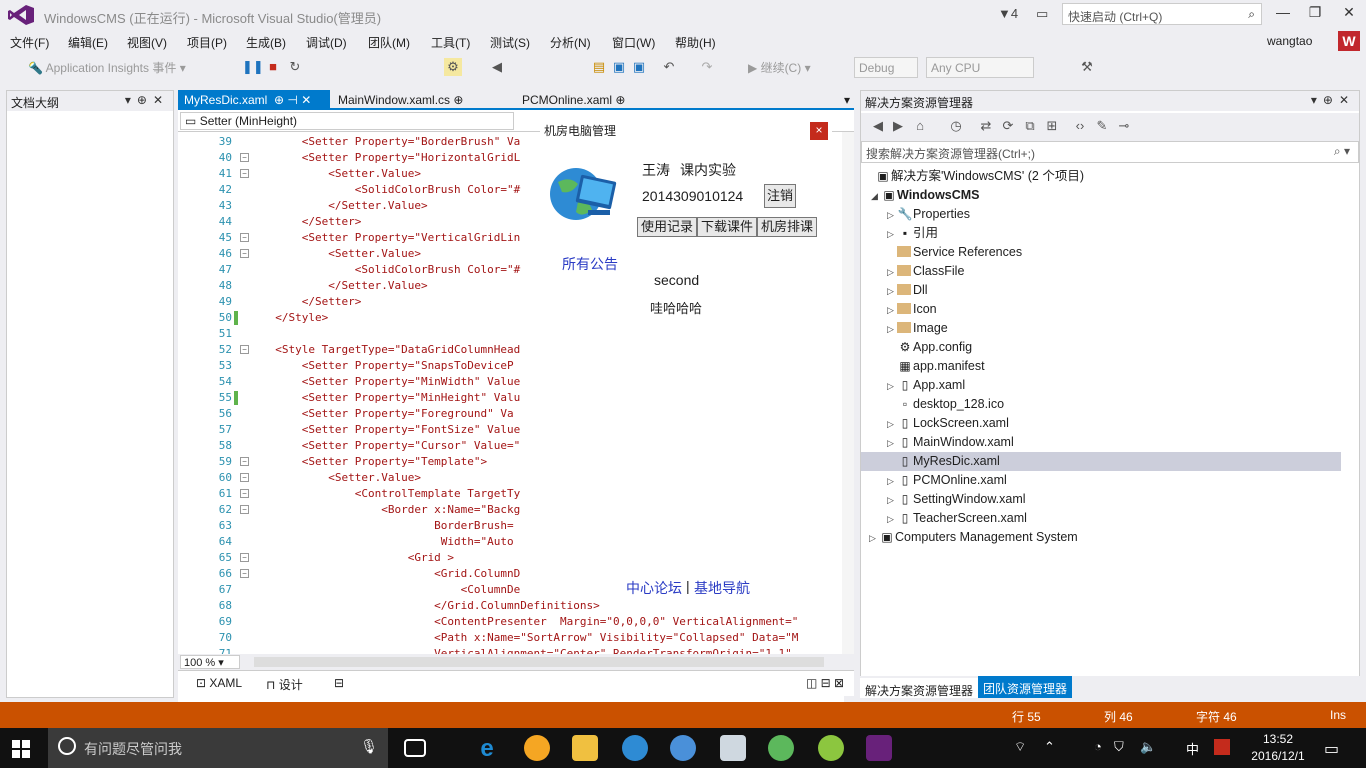  Describe the element at coordinates (722, 588) in the screenshot. I see `nav-link: 基地导航` at that location.